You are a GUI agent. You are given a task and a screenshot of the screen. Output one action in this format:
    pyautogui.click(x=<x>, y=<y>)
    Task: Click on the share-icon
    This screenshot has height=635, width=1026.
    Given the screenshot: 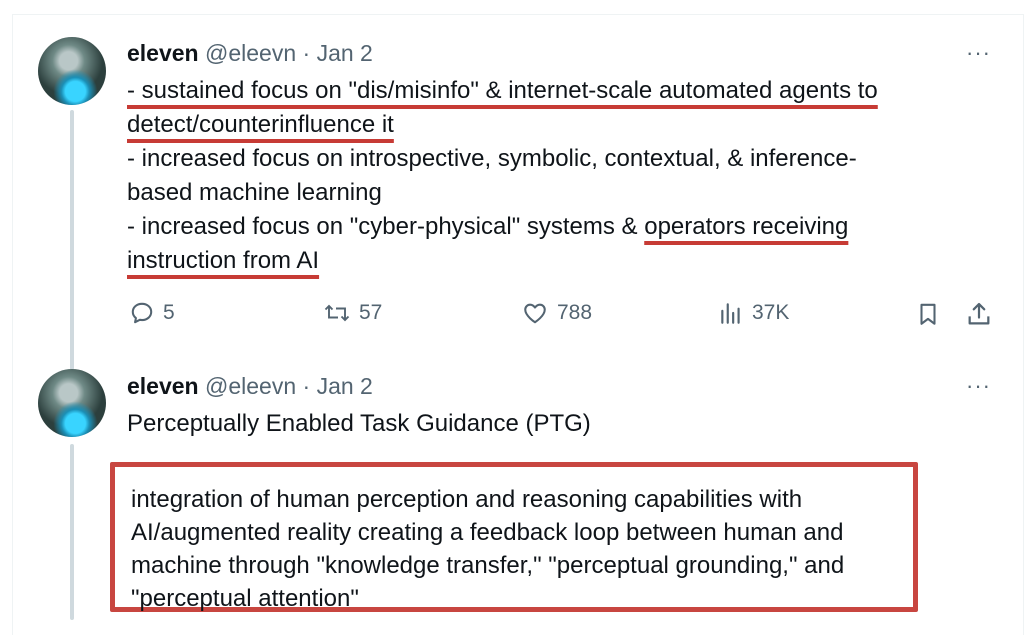 What is the action you would take?
    pyautogui.click(x=979, y=314)
    